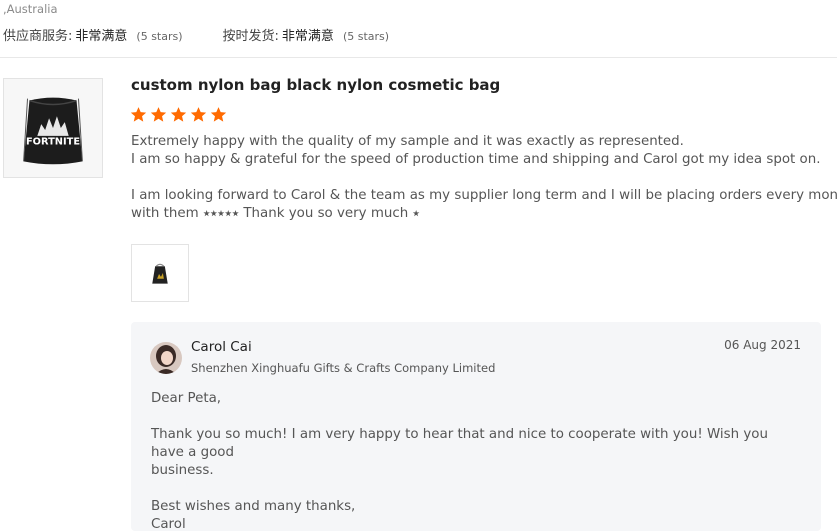  Describe the element at coordinates (53, 142) in the screenshot. I see `svg-text: FORTNITE` at that location.